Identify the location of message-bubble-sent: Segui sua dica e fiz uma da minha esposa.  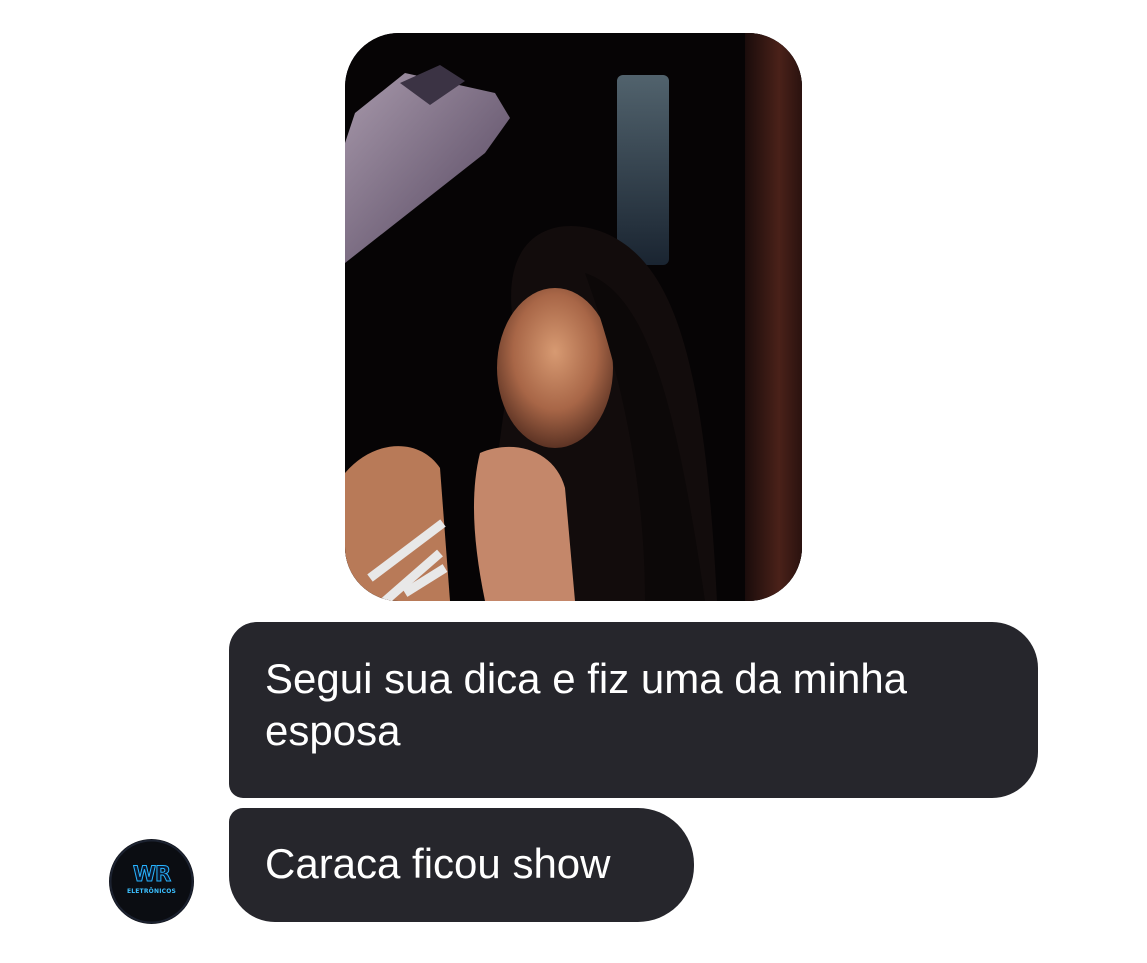
(633, 710).